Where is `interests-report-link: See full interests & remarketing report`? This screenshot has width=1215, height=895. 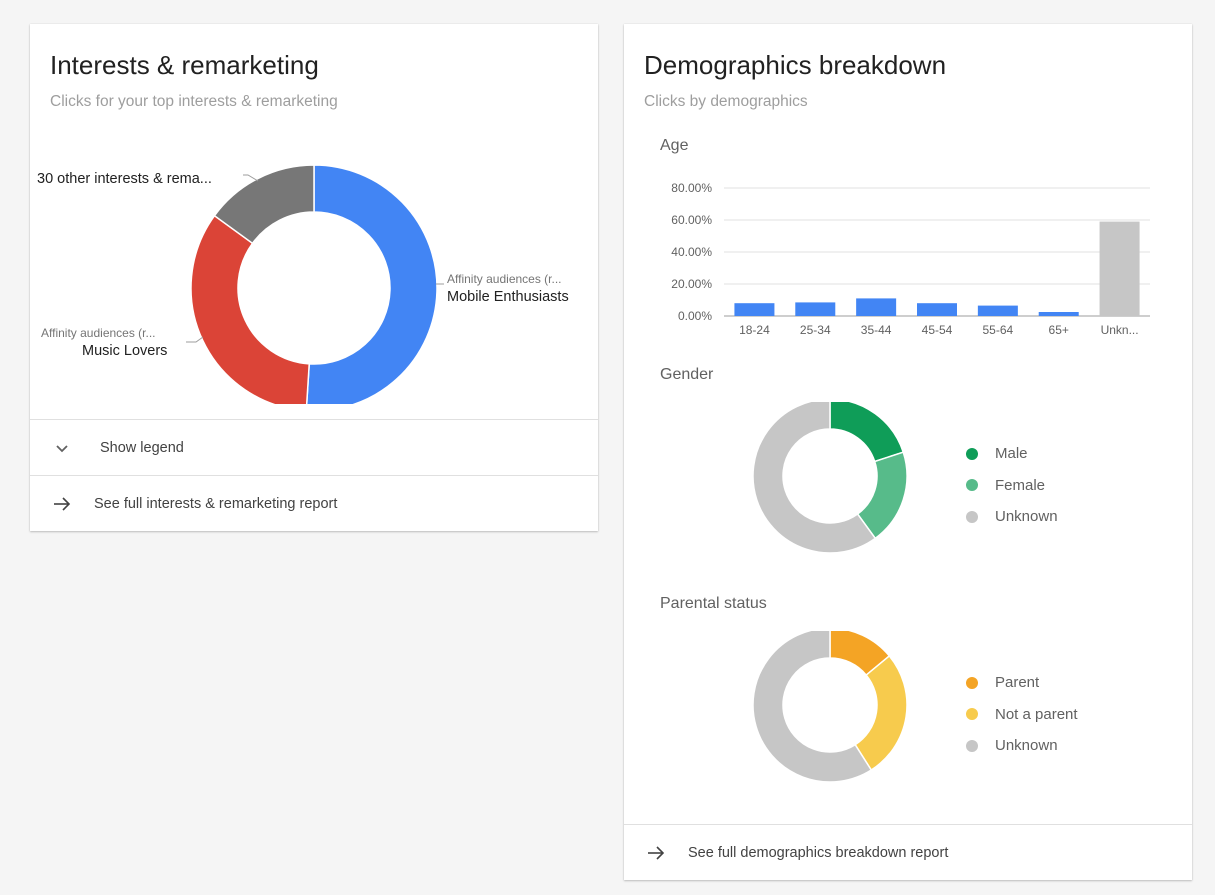 interests-report-link: See full interests & remarketing report is located at coordinates (314, 503).